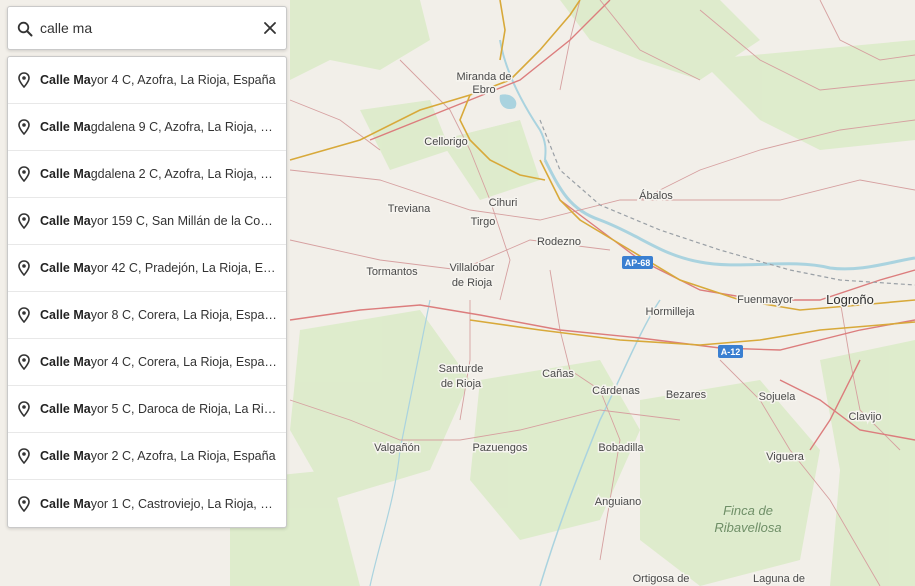 Image resolution: width=915 pixels, height=586 pixels. I want to click on label-viguera: Viguera, so click(785, 457).